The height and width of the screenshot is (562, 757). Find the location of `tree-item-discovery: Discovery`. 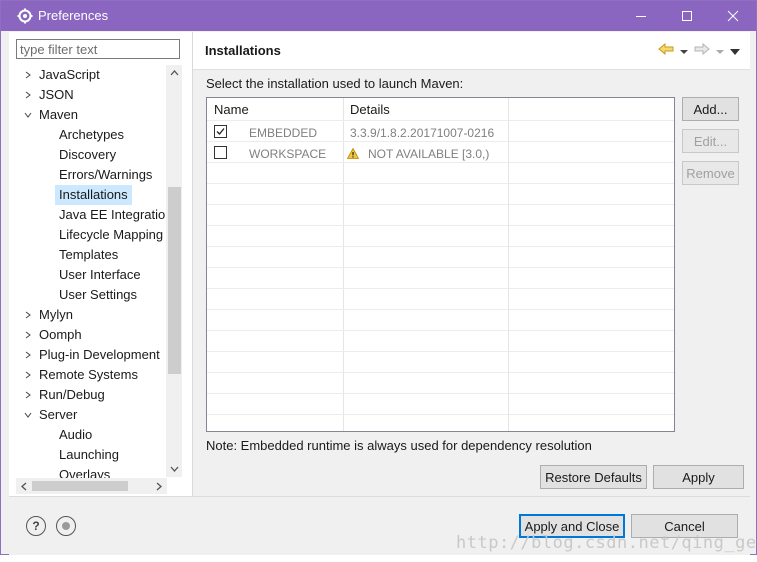

tree-item-discovery: Discovery is located at coordinates (87, 155).